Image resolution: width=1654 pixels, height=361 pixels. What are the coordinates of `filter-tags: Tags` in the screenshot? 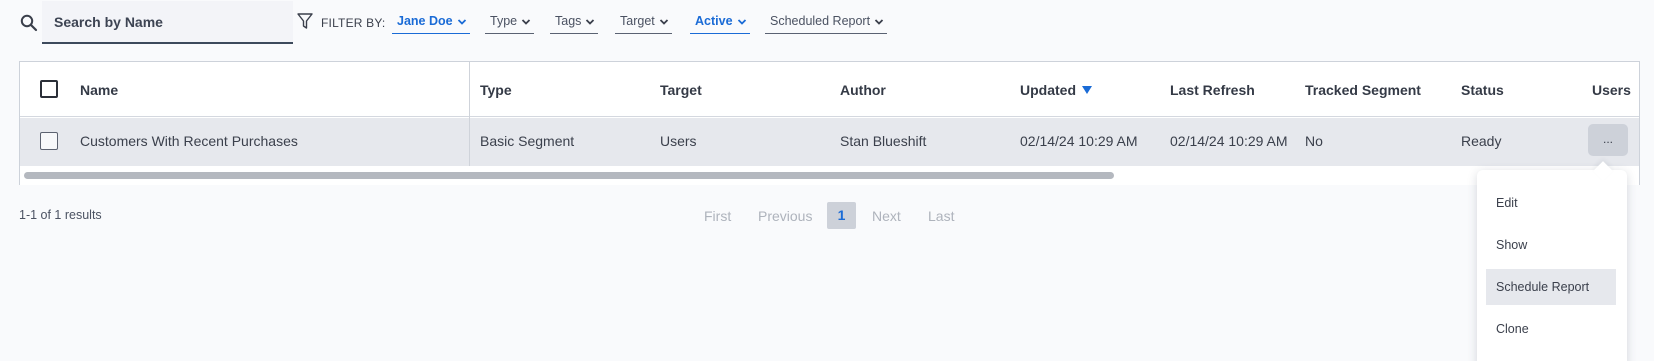 It's located at (574, 24).